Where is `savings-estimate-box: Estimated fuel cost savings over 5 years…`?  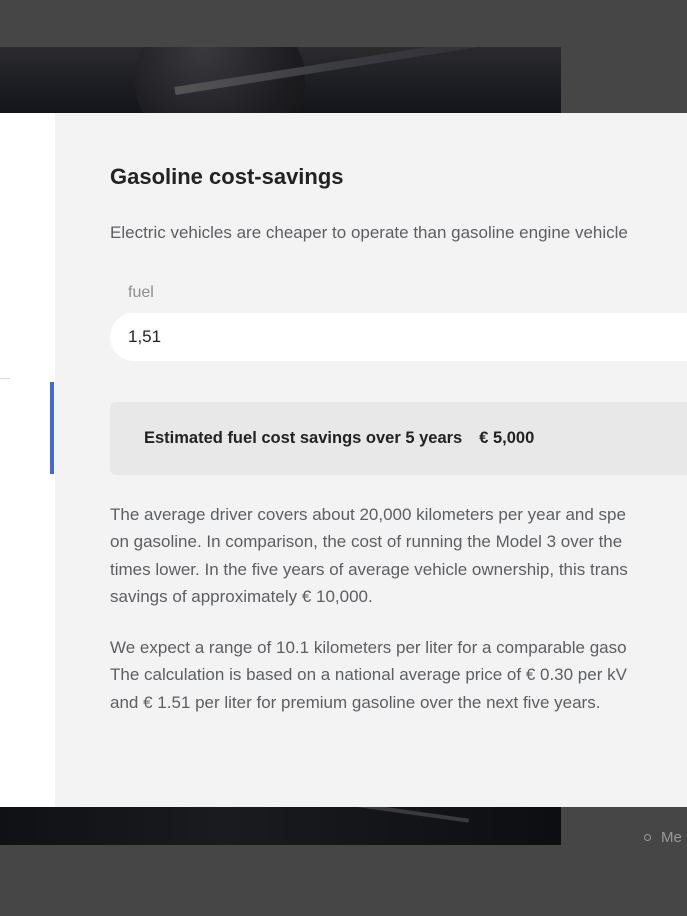 savings-estimate-box: Estimated fuel cost savings over 5 years… is located at coordinates (398, 438).